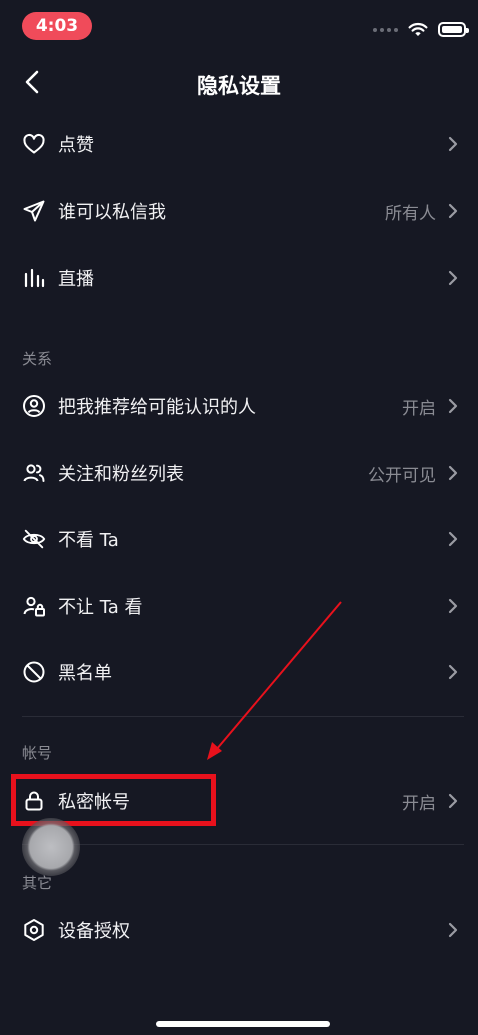 Image resolution: width=478 pixels, height=1035 pixels. Describe the element at coordinates (51, 847) in the screenshot. I see `touch-indicator` at that location.